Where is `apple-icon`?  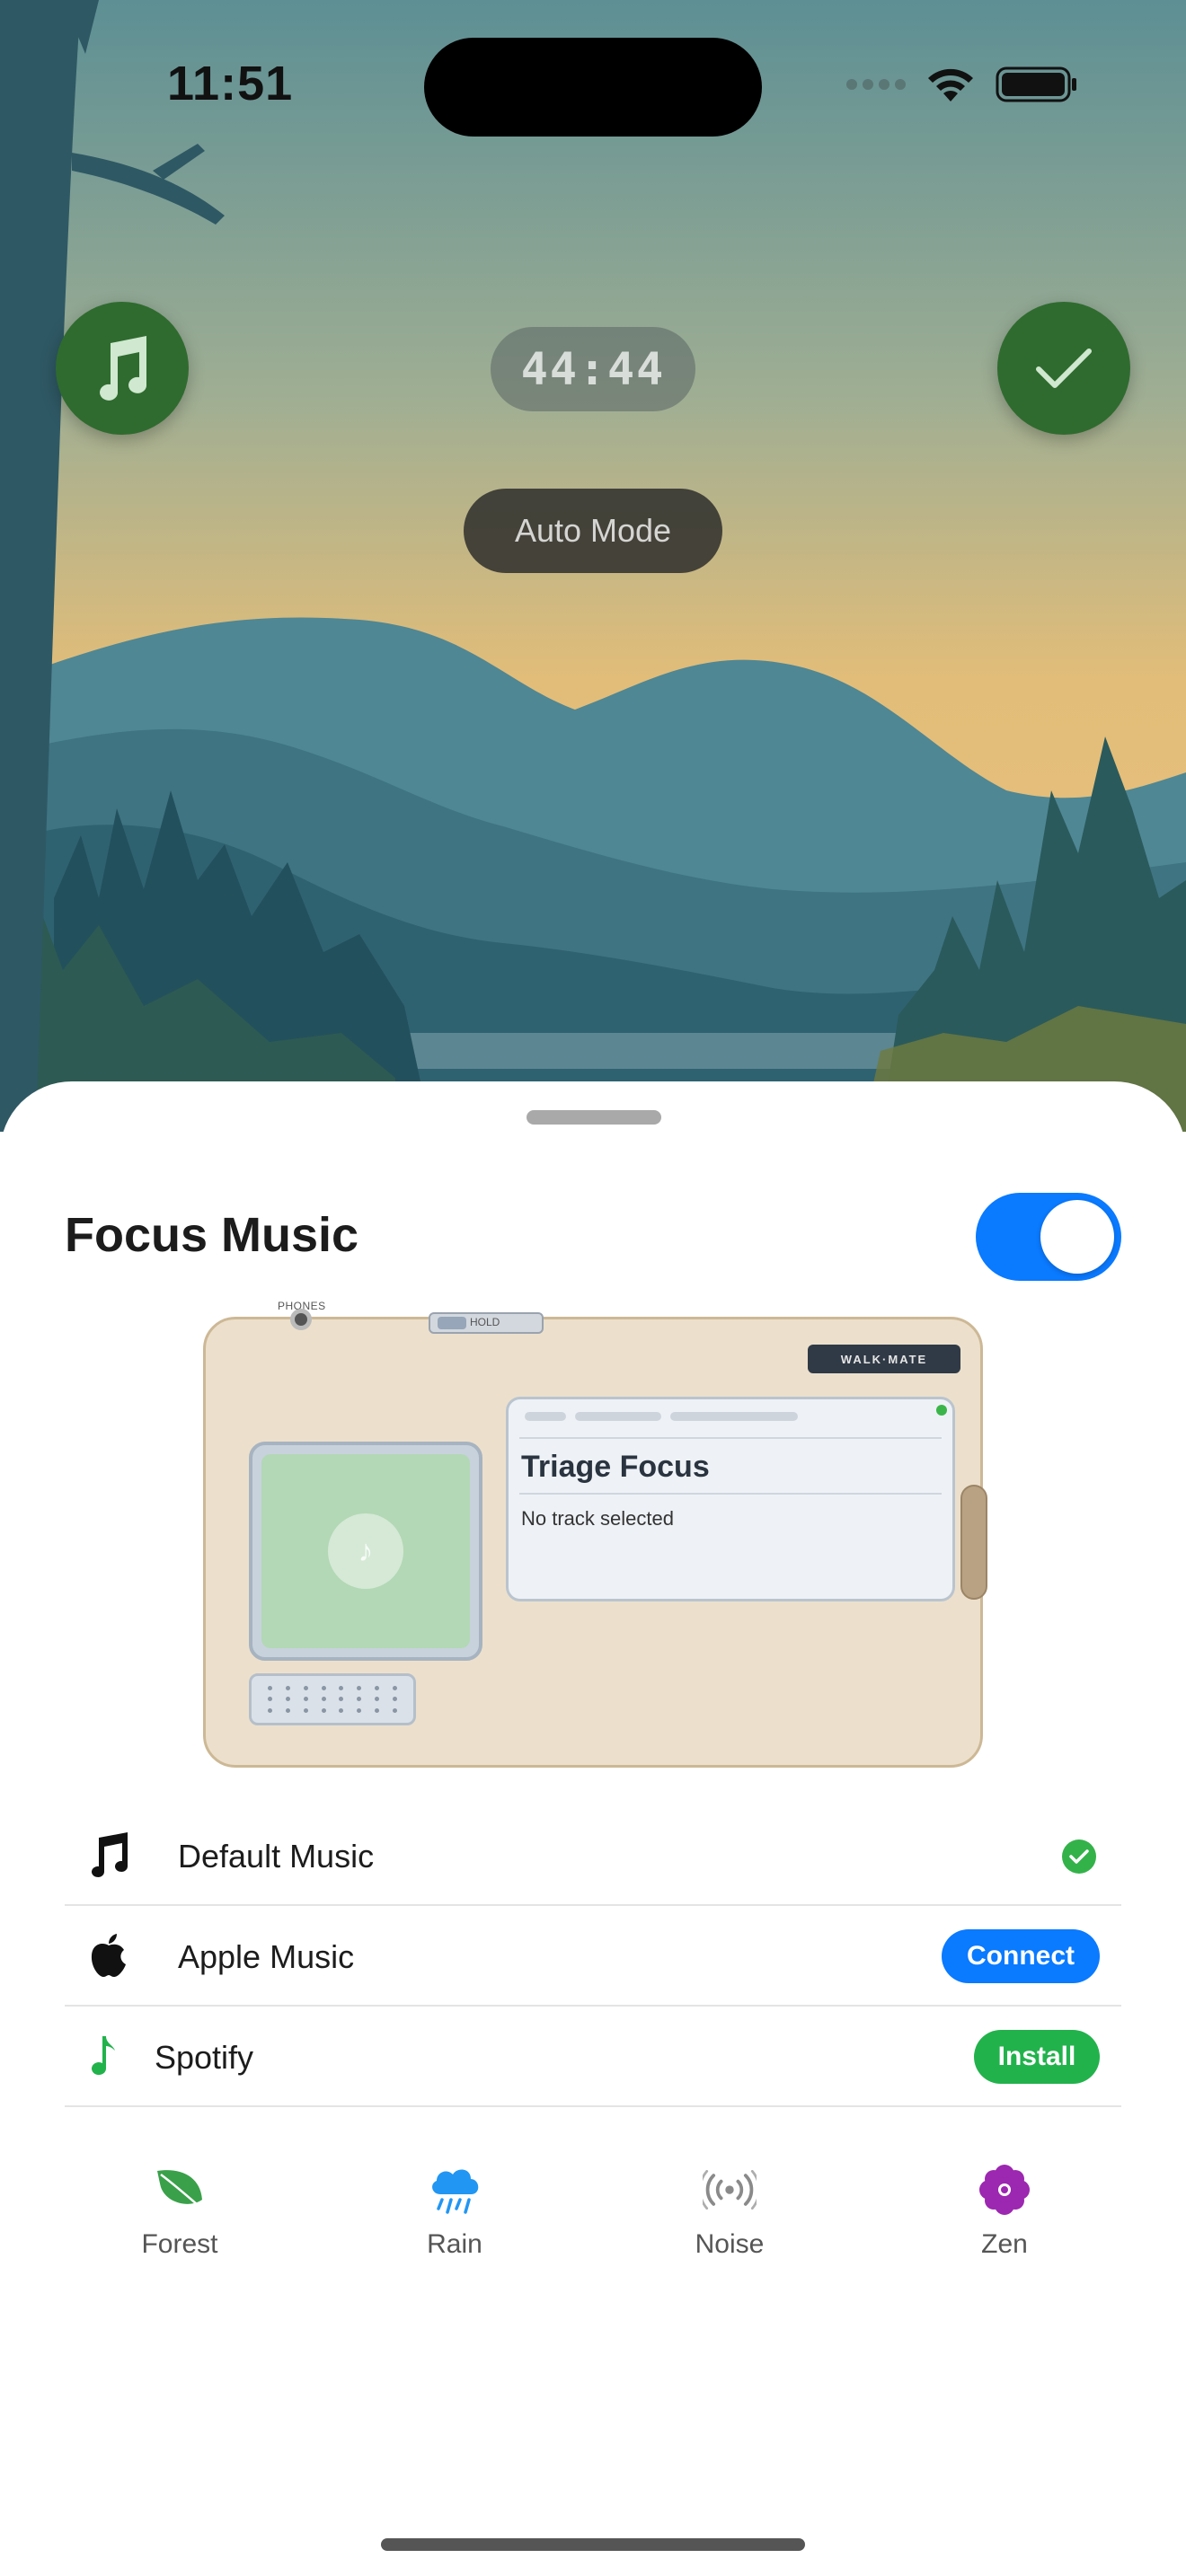 apple-icon is located at coordinates (108, 1955).